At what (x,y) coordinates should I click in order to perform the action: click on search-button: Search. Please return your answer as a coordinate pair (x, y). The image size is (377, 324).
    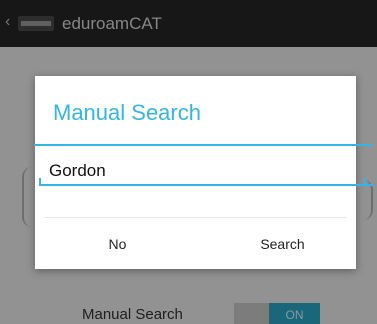
    Looking at the image, I should click on (282, 244).